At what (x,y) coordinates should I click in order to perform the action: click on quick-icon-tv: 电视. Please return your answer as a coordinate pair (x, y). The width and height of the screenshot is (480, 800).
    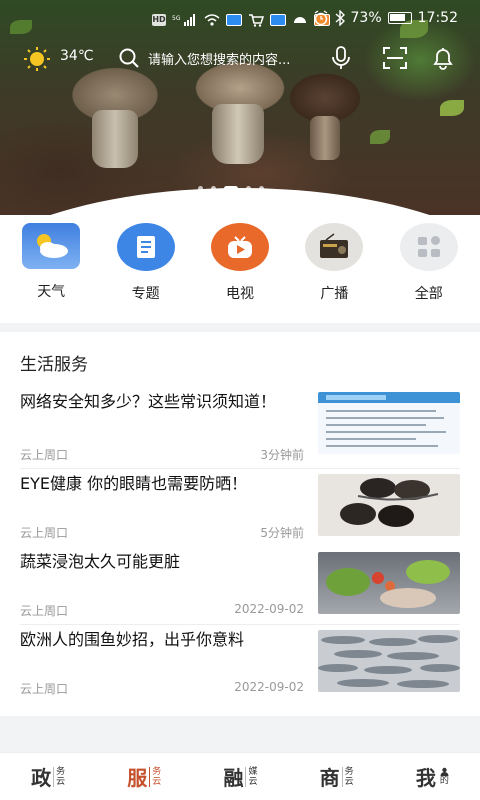
    Looking at the image, I should click on (240, 269).